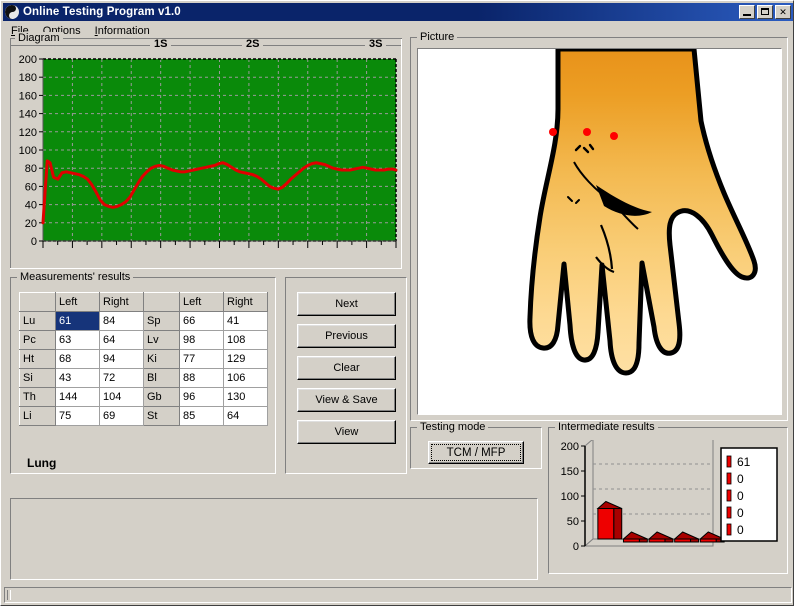 This screenshot has width=794, height=606. What do you see at coordinates (161, 359) in the screenshot?
I see `row-label-ki: Ki` at bounding box center [161, 359].